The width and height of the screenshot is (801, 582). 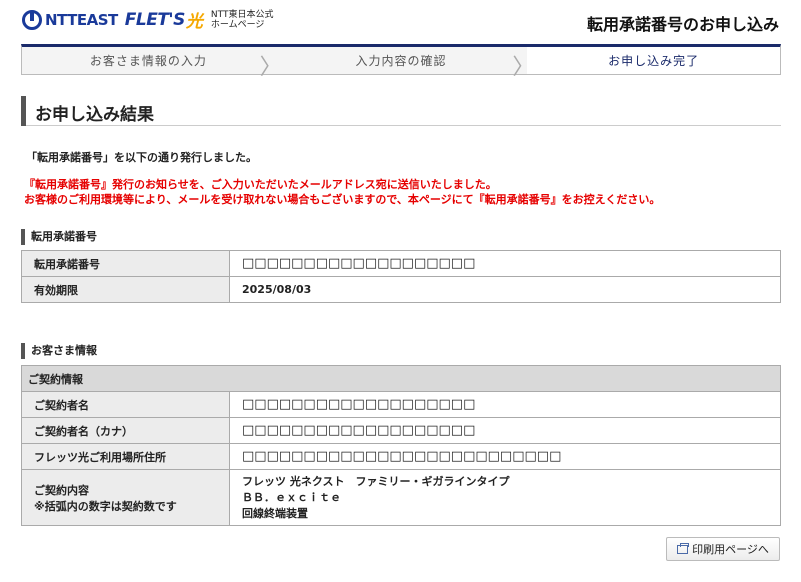 What do you see at coordinates (730, 549) in the screenshot?
I see `print-page-label: 印刷用ページへ` at bounding box center [730, 549].